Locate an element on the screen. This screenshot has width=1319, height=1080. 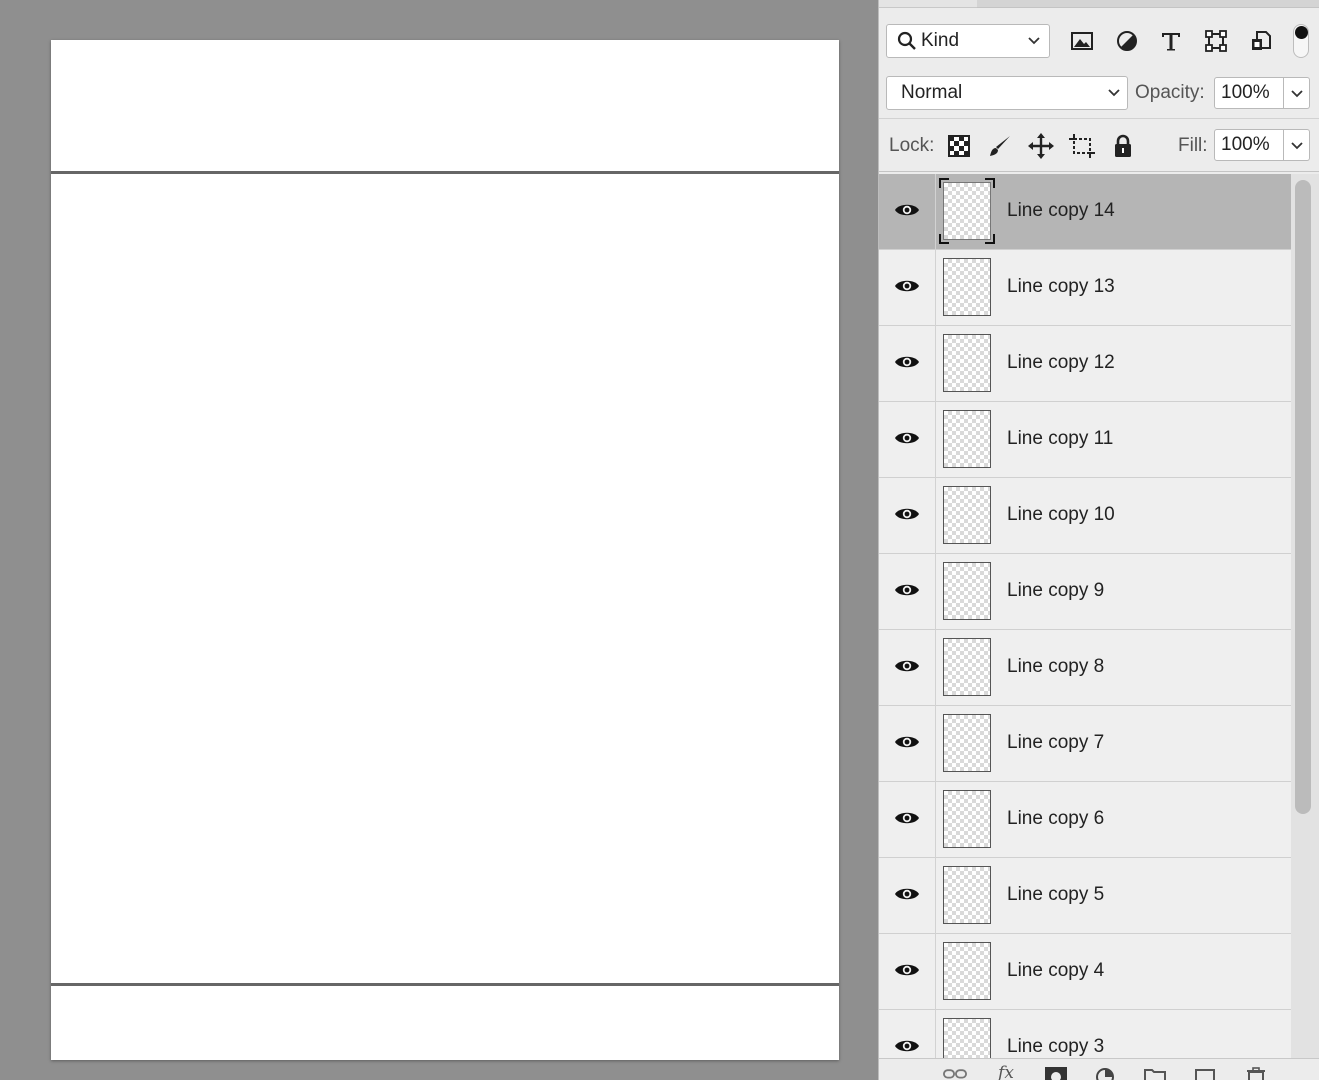
layer-row: Line copy 13 is located at coordinates (1085, 288).